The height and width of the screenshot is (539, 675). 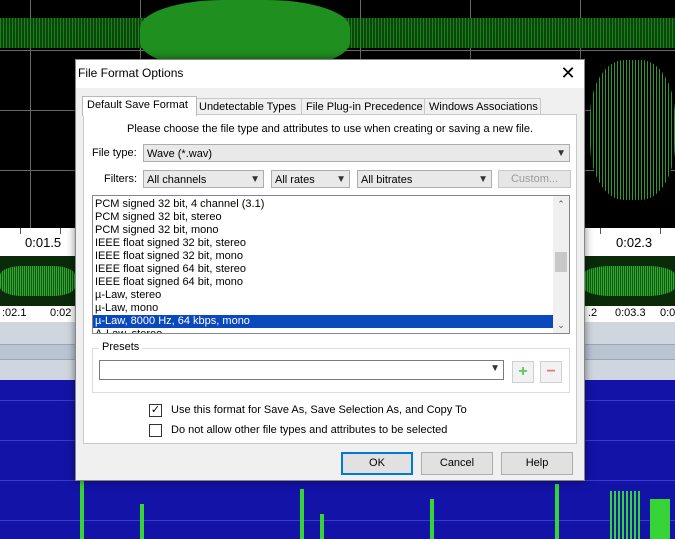 What do you see at coordinates (377, 463) in the screenshot?
I see `ok-button: OK` at bounding box center [377, 463].